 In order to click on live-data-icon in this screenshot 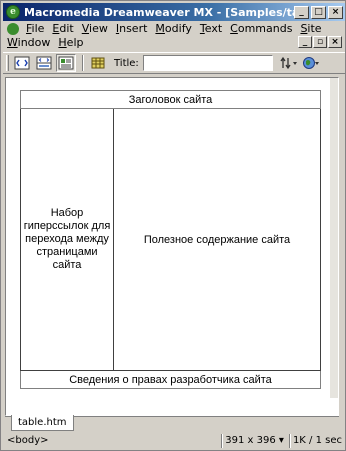, I will do `click(98, 63)`.